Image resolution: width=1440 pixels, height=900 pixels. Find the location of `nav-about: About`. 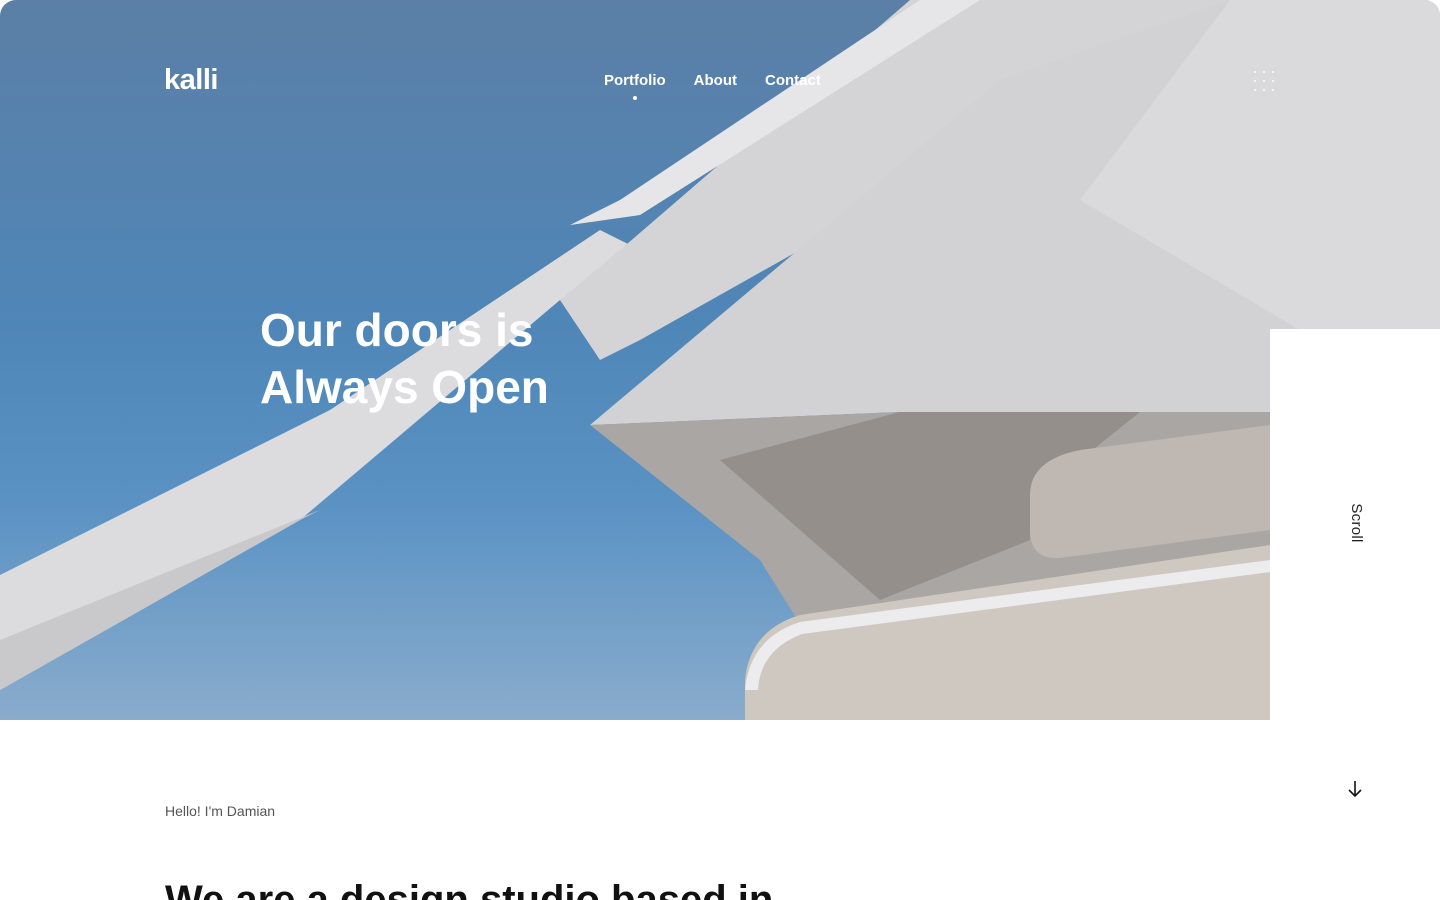

nav-about: About is located at coordinates (715, 80).